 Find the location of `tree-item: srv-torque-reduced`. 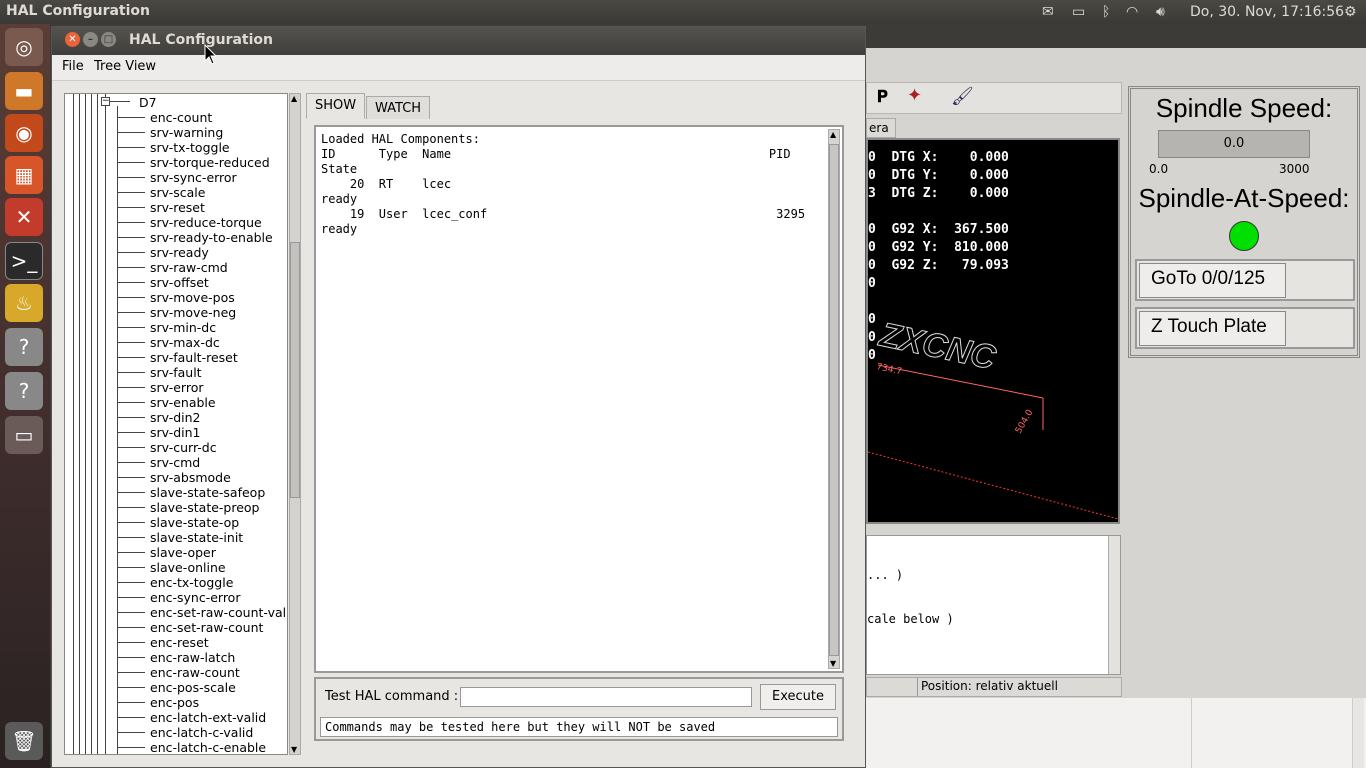

tree-item: srv-torque-reduced is located at coordinates (210, 162).